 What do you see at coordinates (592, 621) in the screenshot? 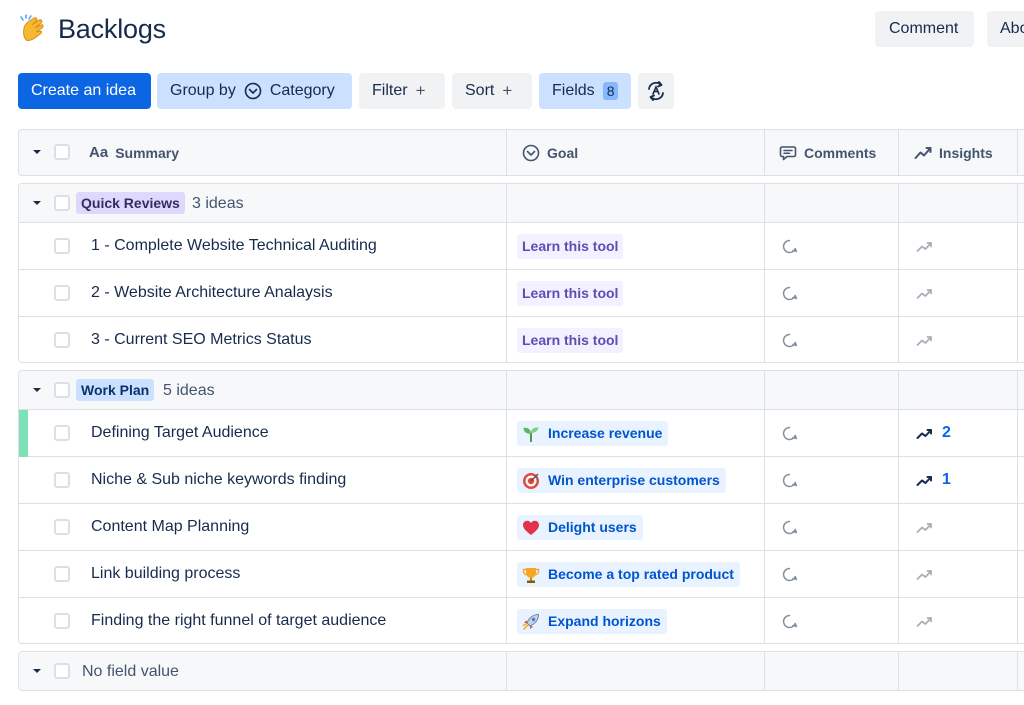
I see `goal-badge: Expand horizons` at bounding box center [592, 621].